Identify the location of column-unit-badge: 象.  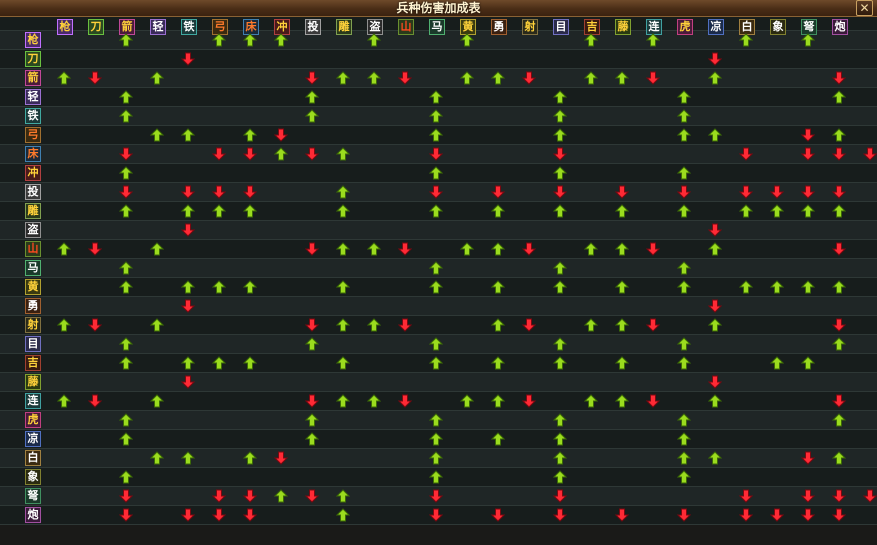
(778, 27).